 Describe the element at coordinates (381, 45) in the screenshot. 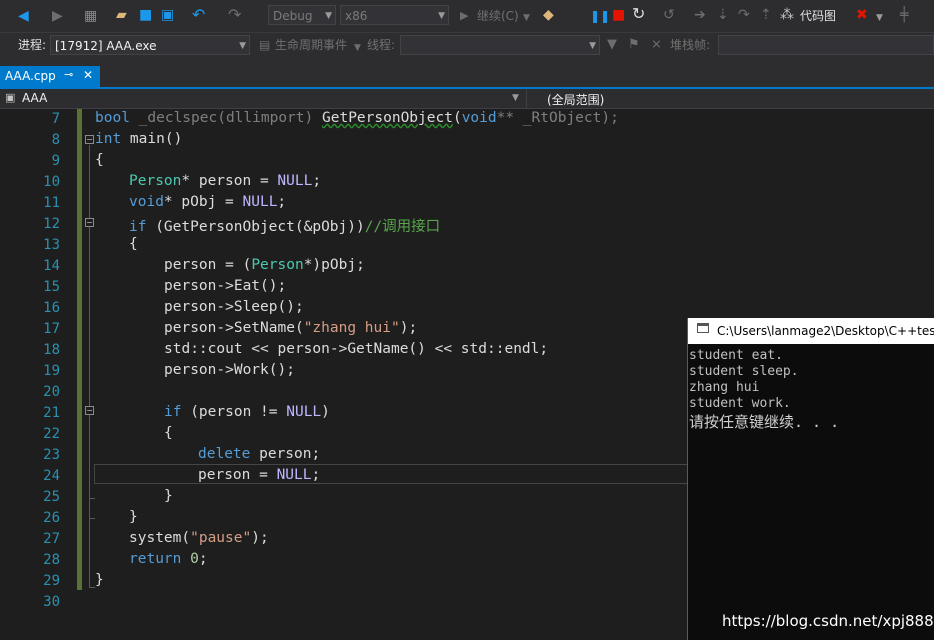

I see `thread-label: 线程:` at that location.